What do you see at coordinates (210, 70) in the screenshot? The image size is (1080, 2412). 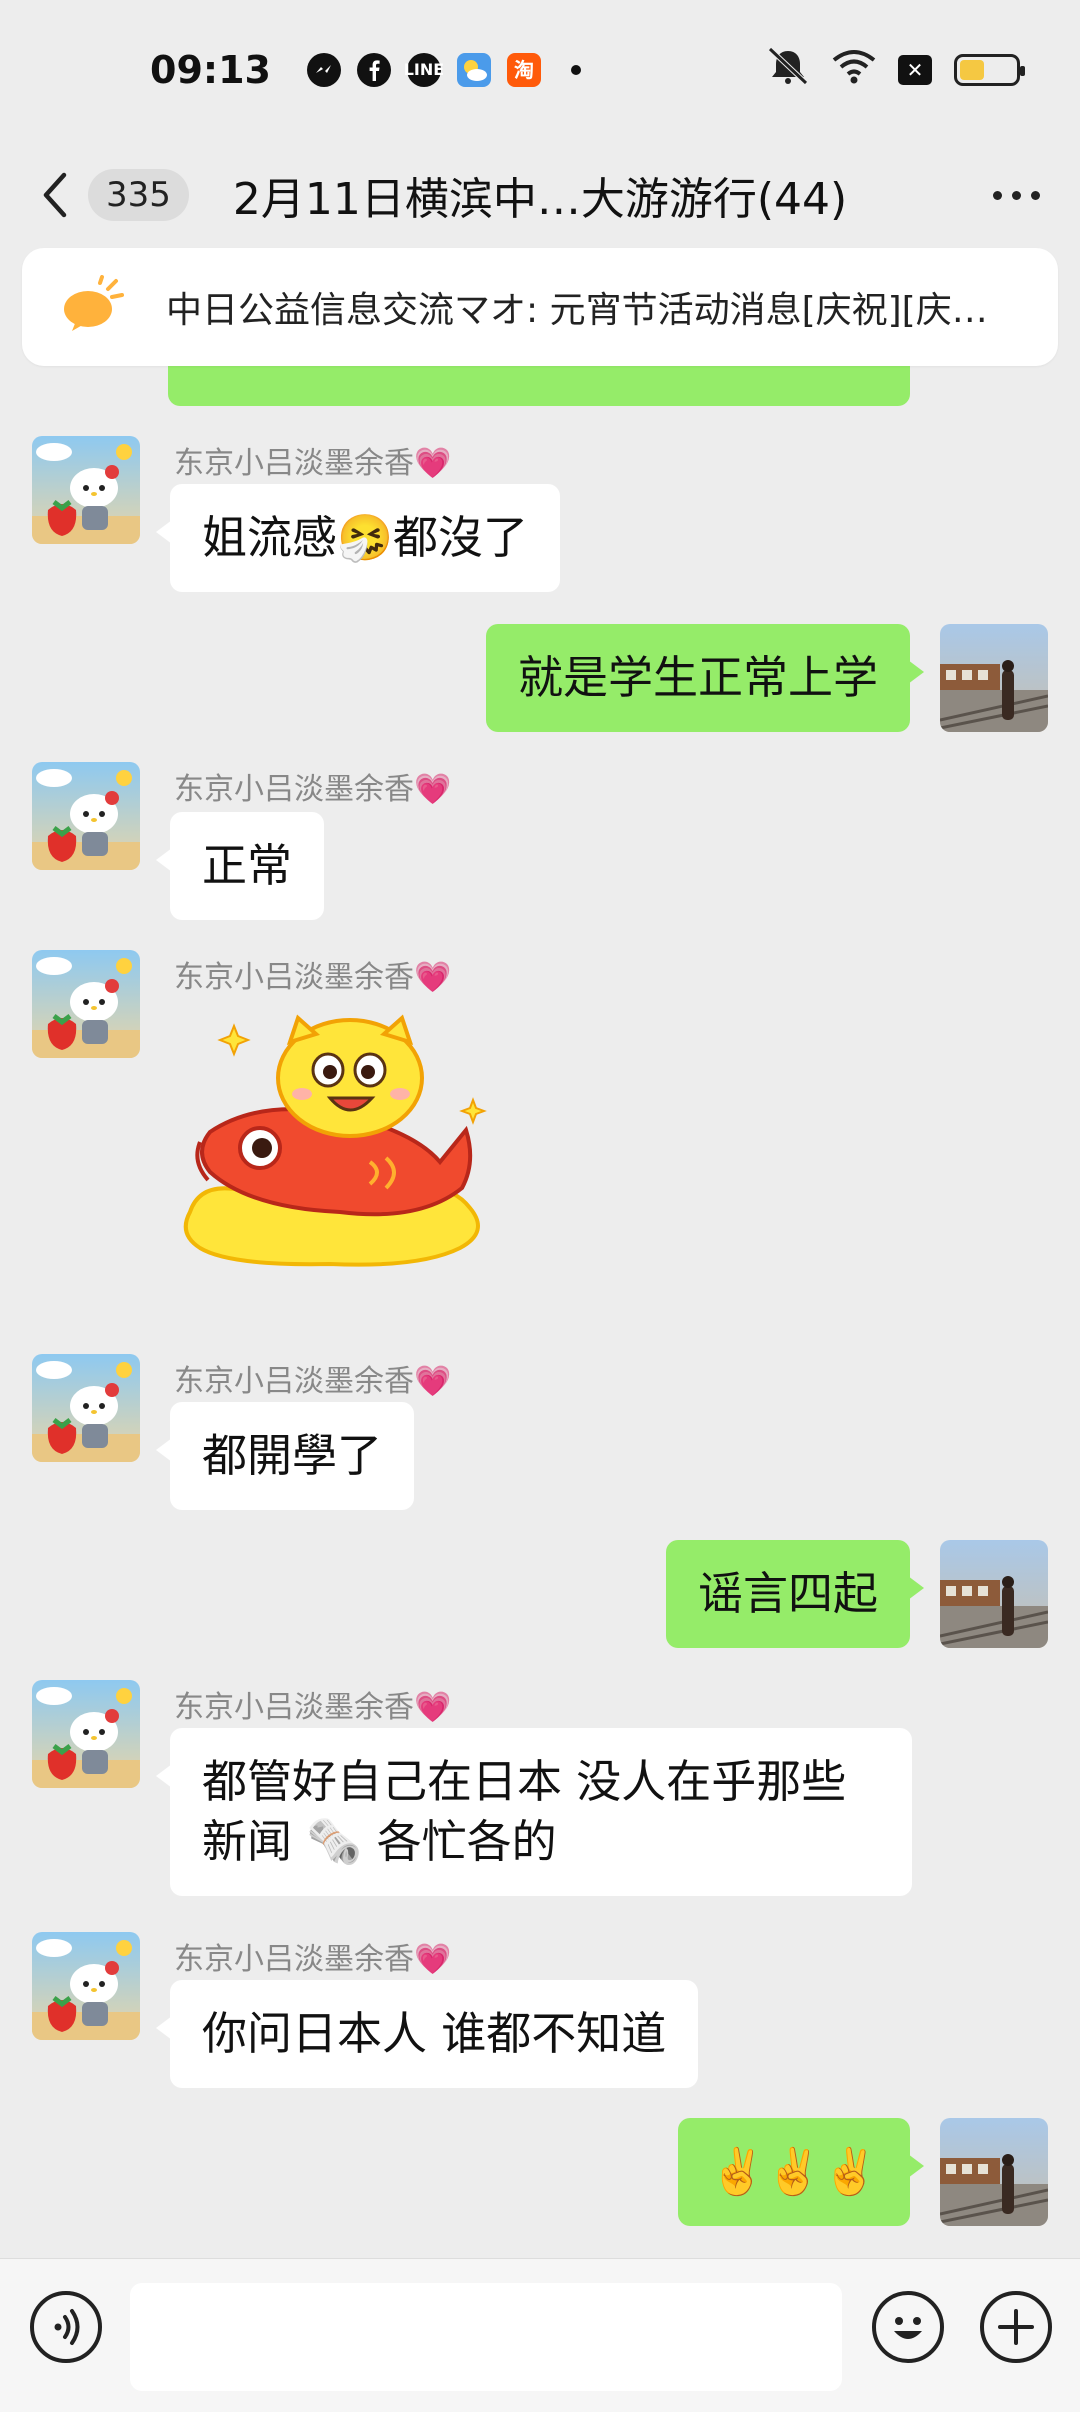 I see `clock: 09:13` at bounding box center [210, 70].